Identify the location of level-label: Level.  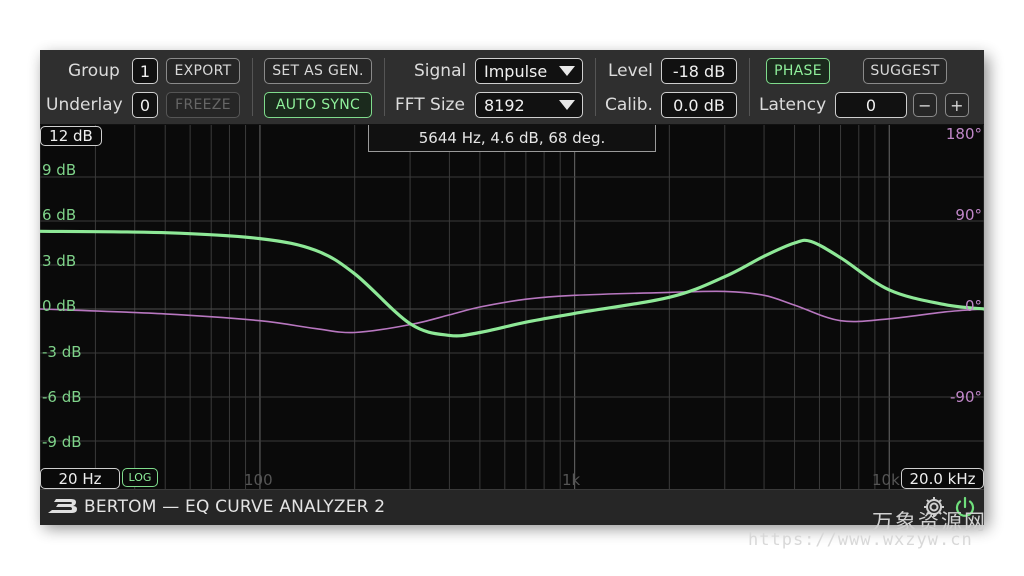
(630, 71).